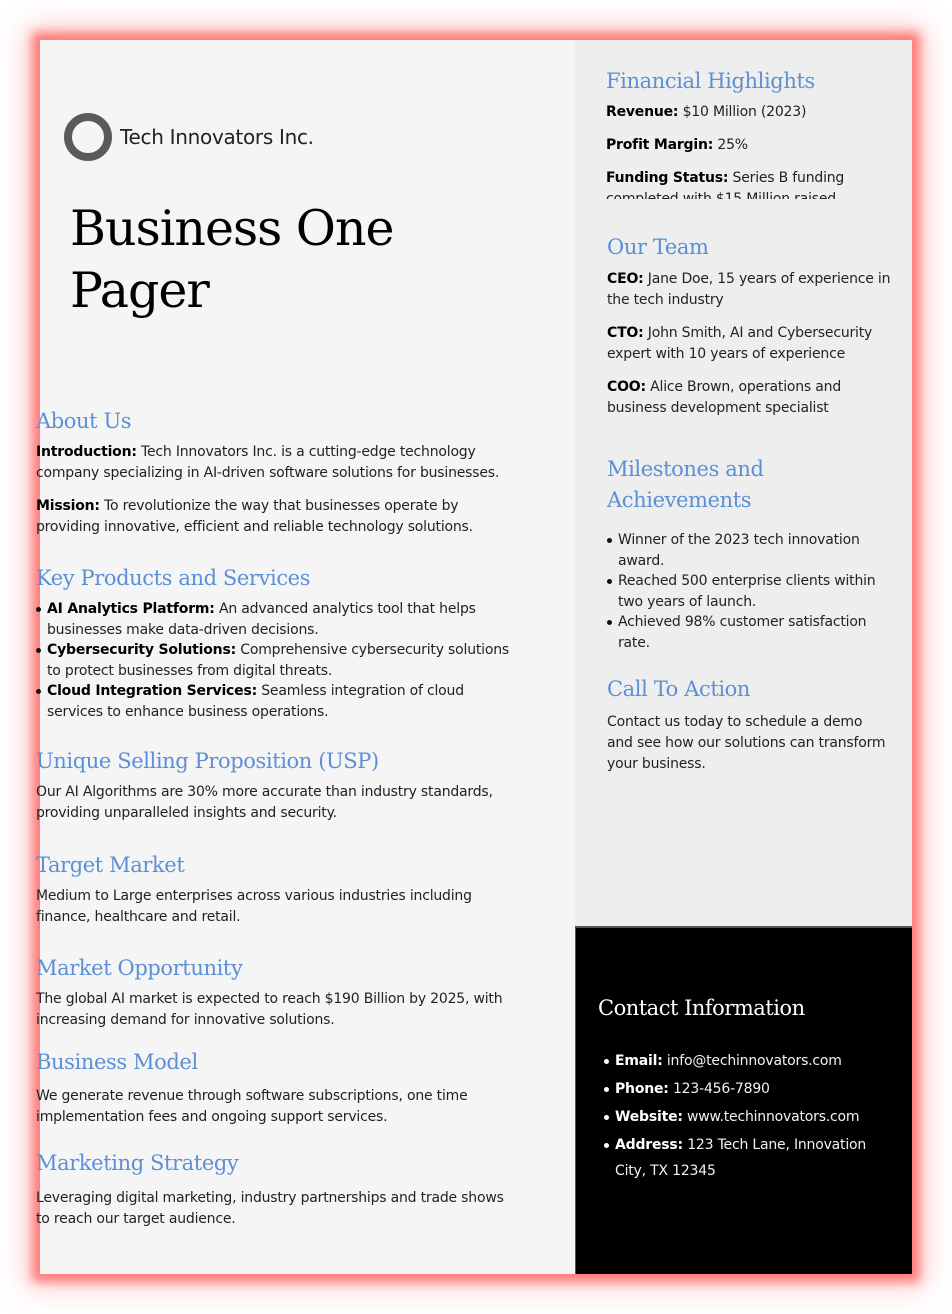 This screenshot has width=952, height=1314. I want to click on product-label: Cybersecurity Solutions:, so click(141, 650).